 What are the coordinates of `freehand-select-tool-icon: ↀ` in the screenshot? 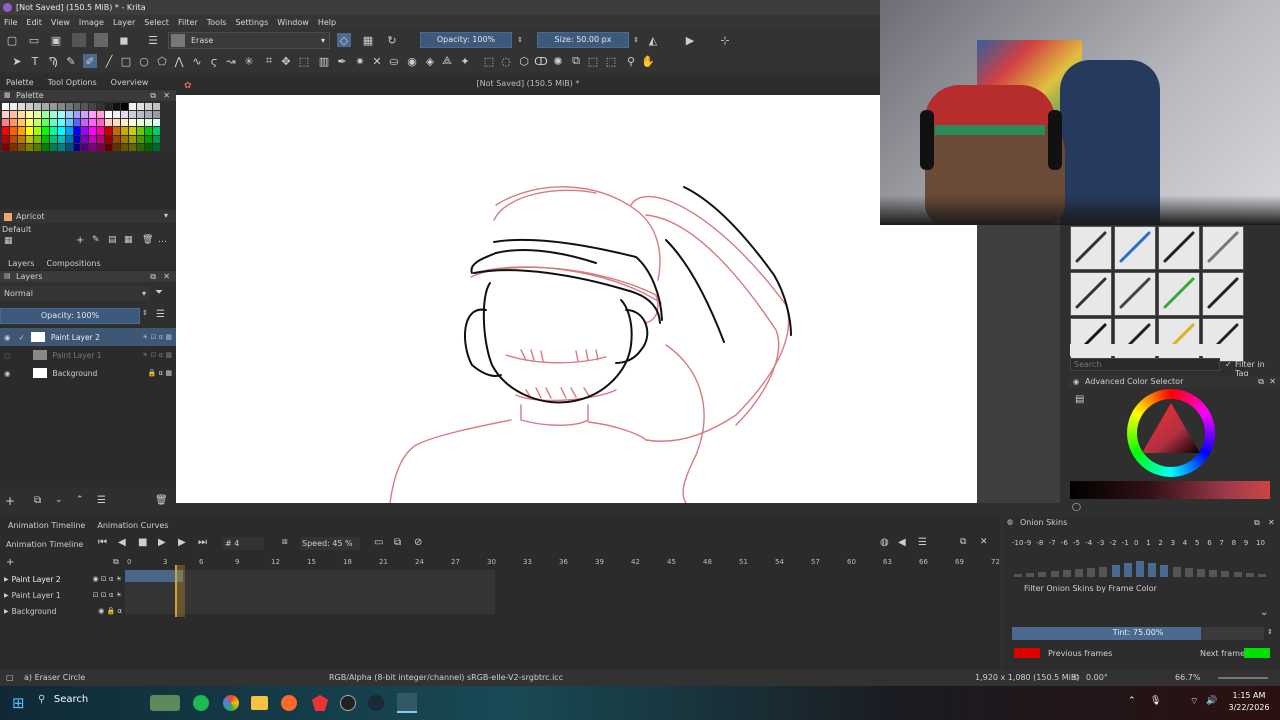 It's located at (541, 61).